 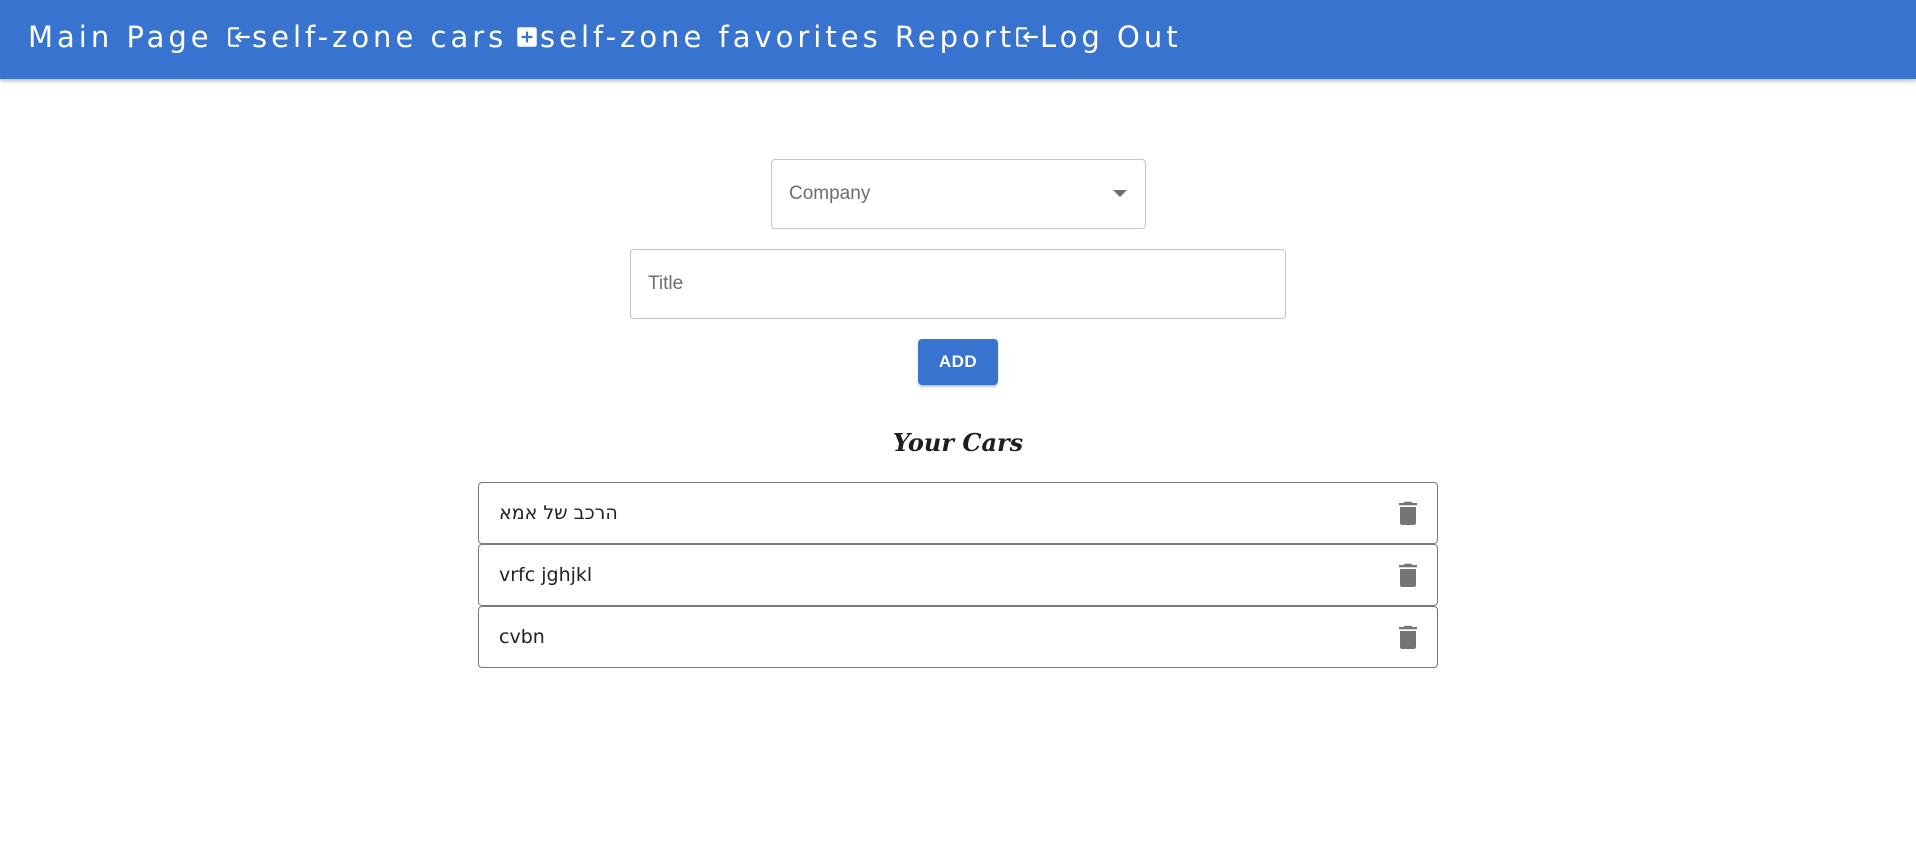 What do you see at coordinates (380, 37) in the screenshot?
I see `nav-self-zone-cars-label: self-zone cars` at bounding box center [380, 37].